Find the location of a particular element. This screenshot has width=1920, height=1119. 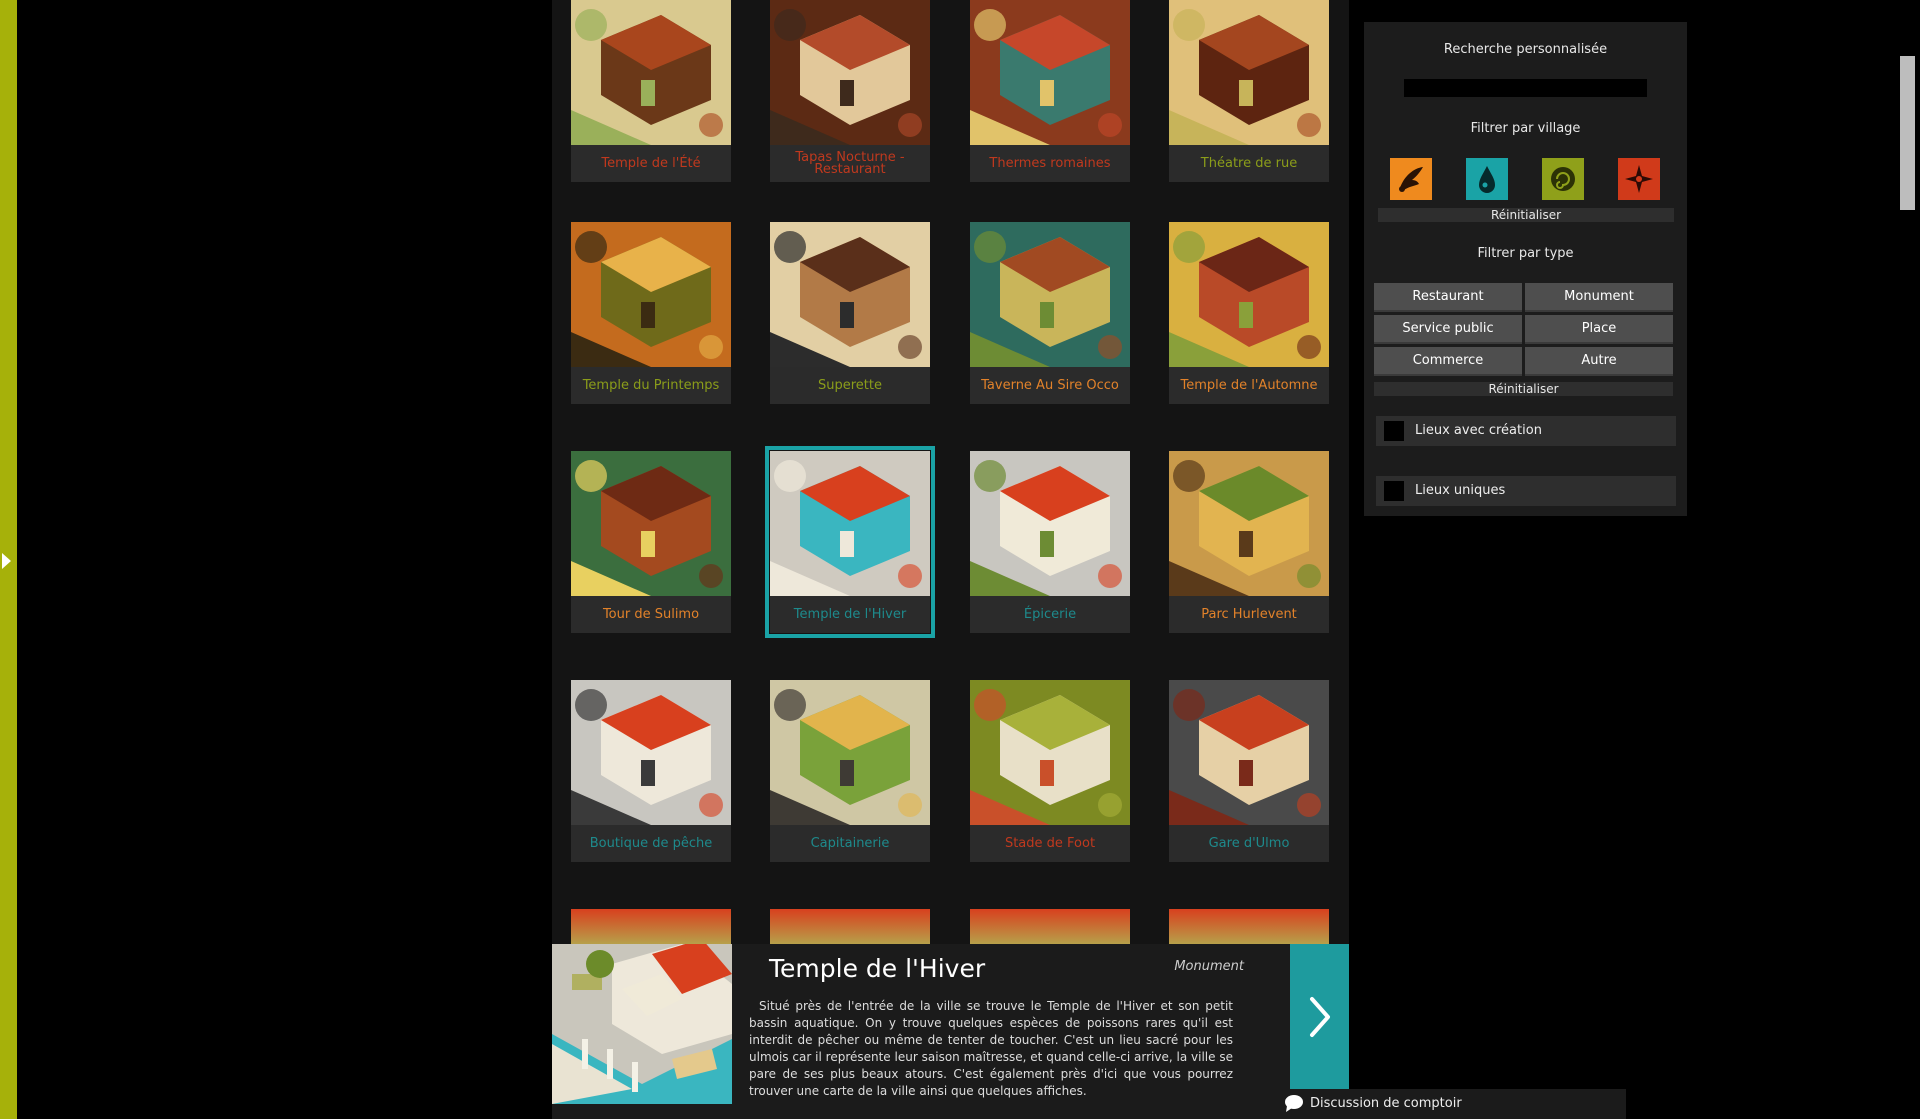

type-filter-monument: Monument is located at coordinates (1599, 297).